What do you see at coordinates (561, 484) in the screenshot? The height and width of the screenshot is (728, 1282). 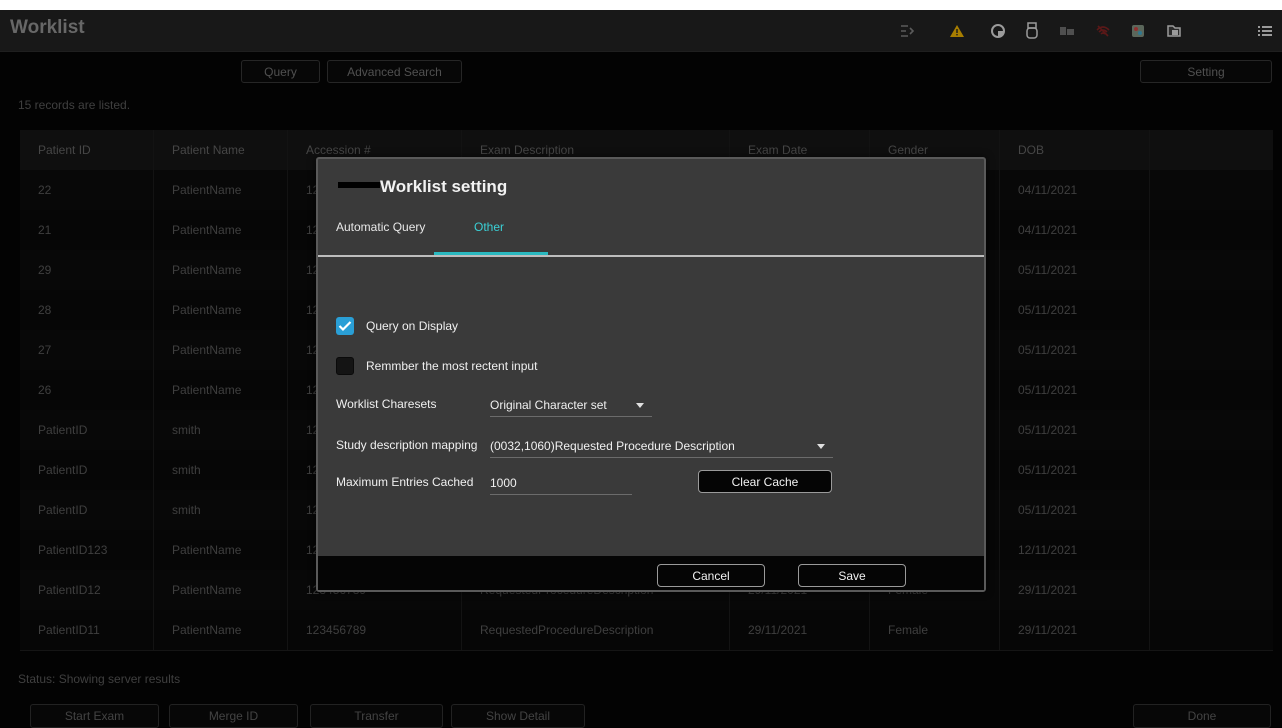 I see `max-entries-input: 1000` at bounding box center [561, 484].